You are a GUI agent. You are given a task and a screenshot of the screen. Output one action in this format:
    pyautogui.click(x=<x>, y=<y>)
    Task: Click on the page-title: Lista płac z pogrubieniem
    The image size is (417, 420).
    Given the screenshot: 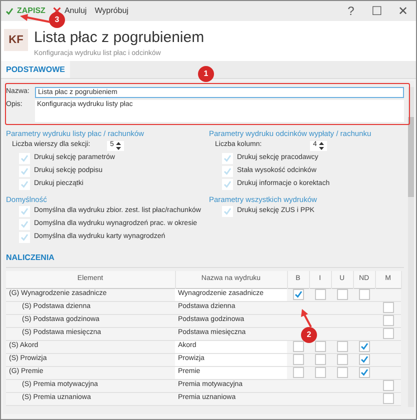 What is the action you would take?
    pyautogui.click(x=119, y=38)
    